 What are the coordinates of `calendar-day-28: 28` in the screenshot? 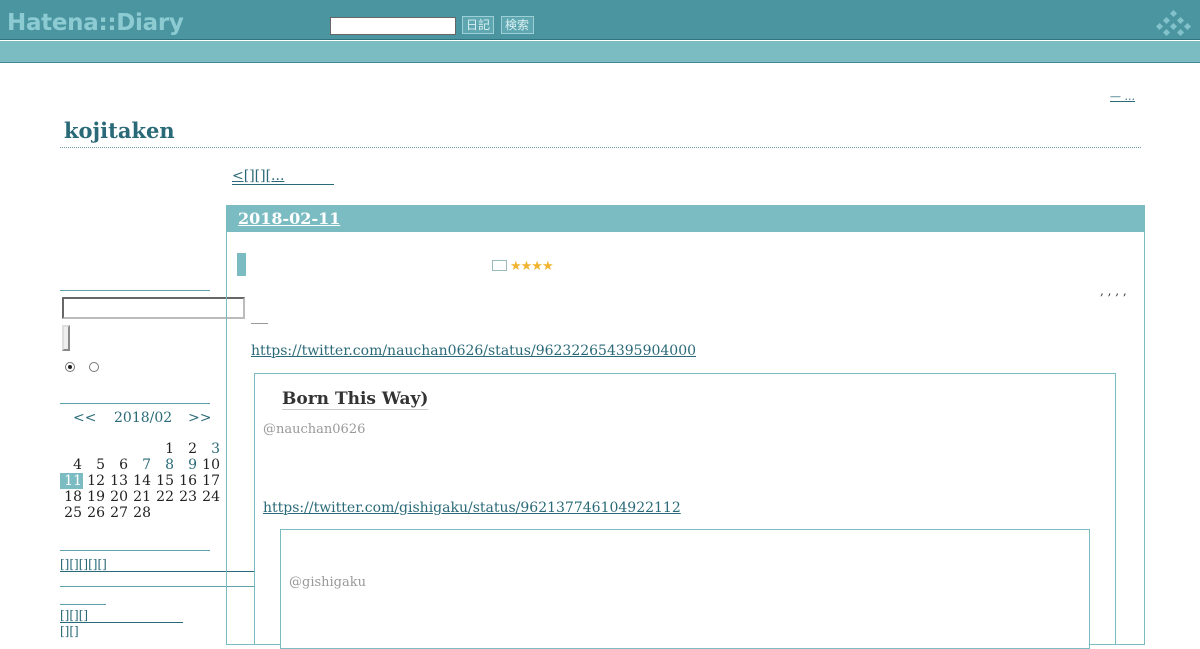 It's located at (142, 513).